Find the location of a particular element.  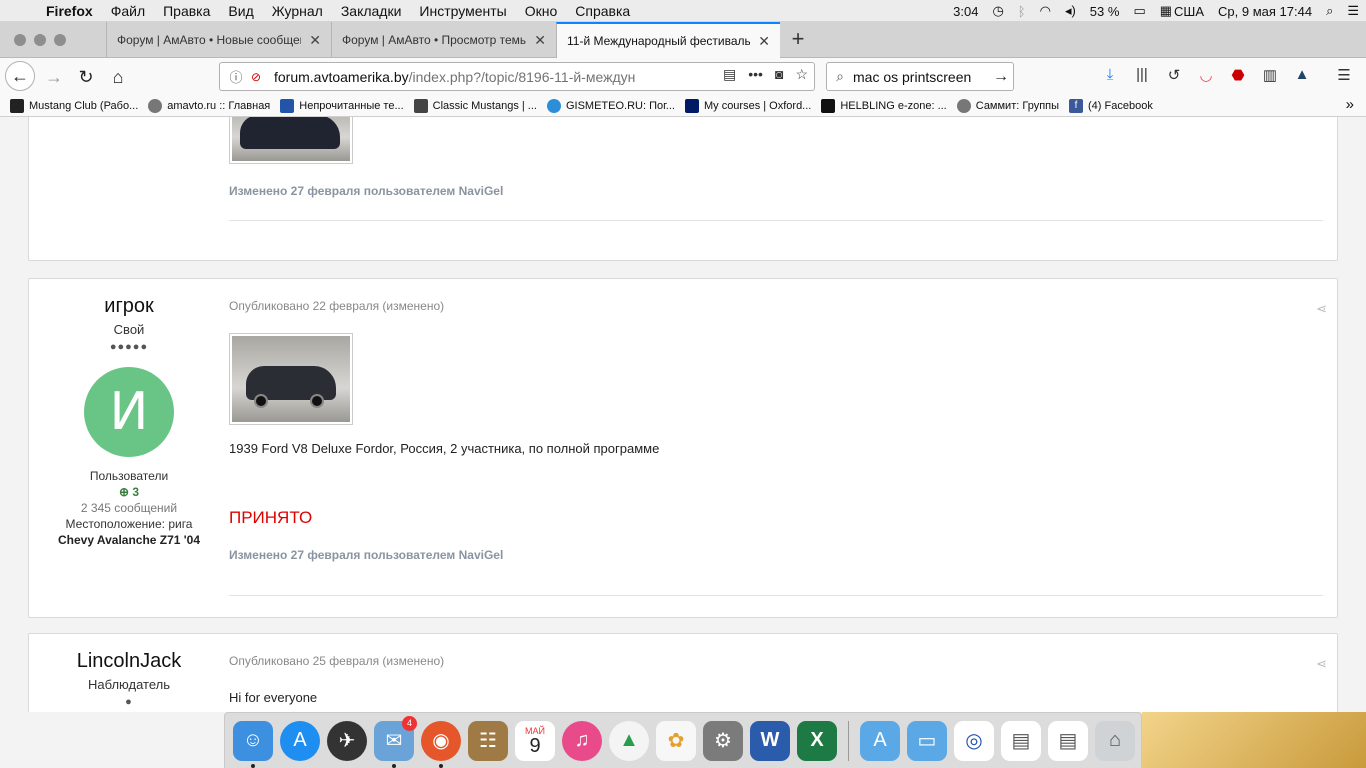

wifi-icon: ◠ is located at coordinates (1045, 11).